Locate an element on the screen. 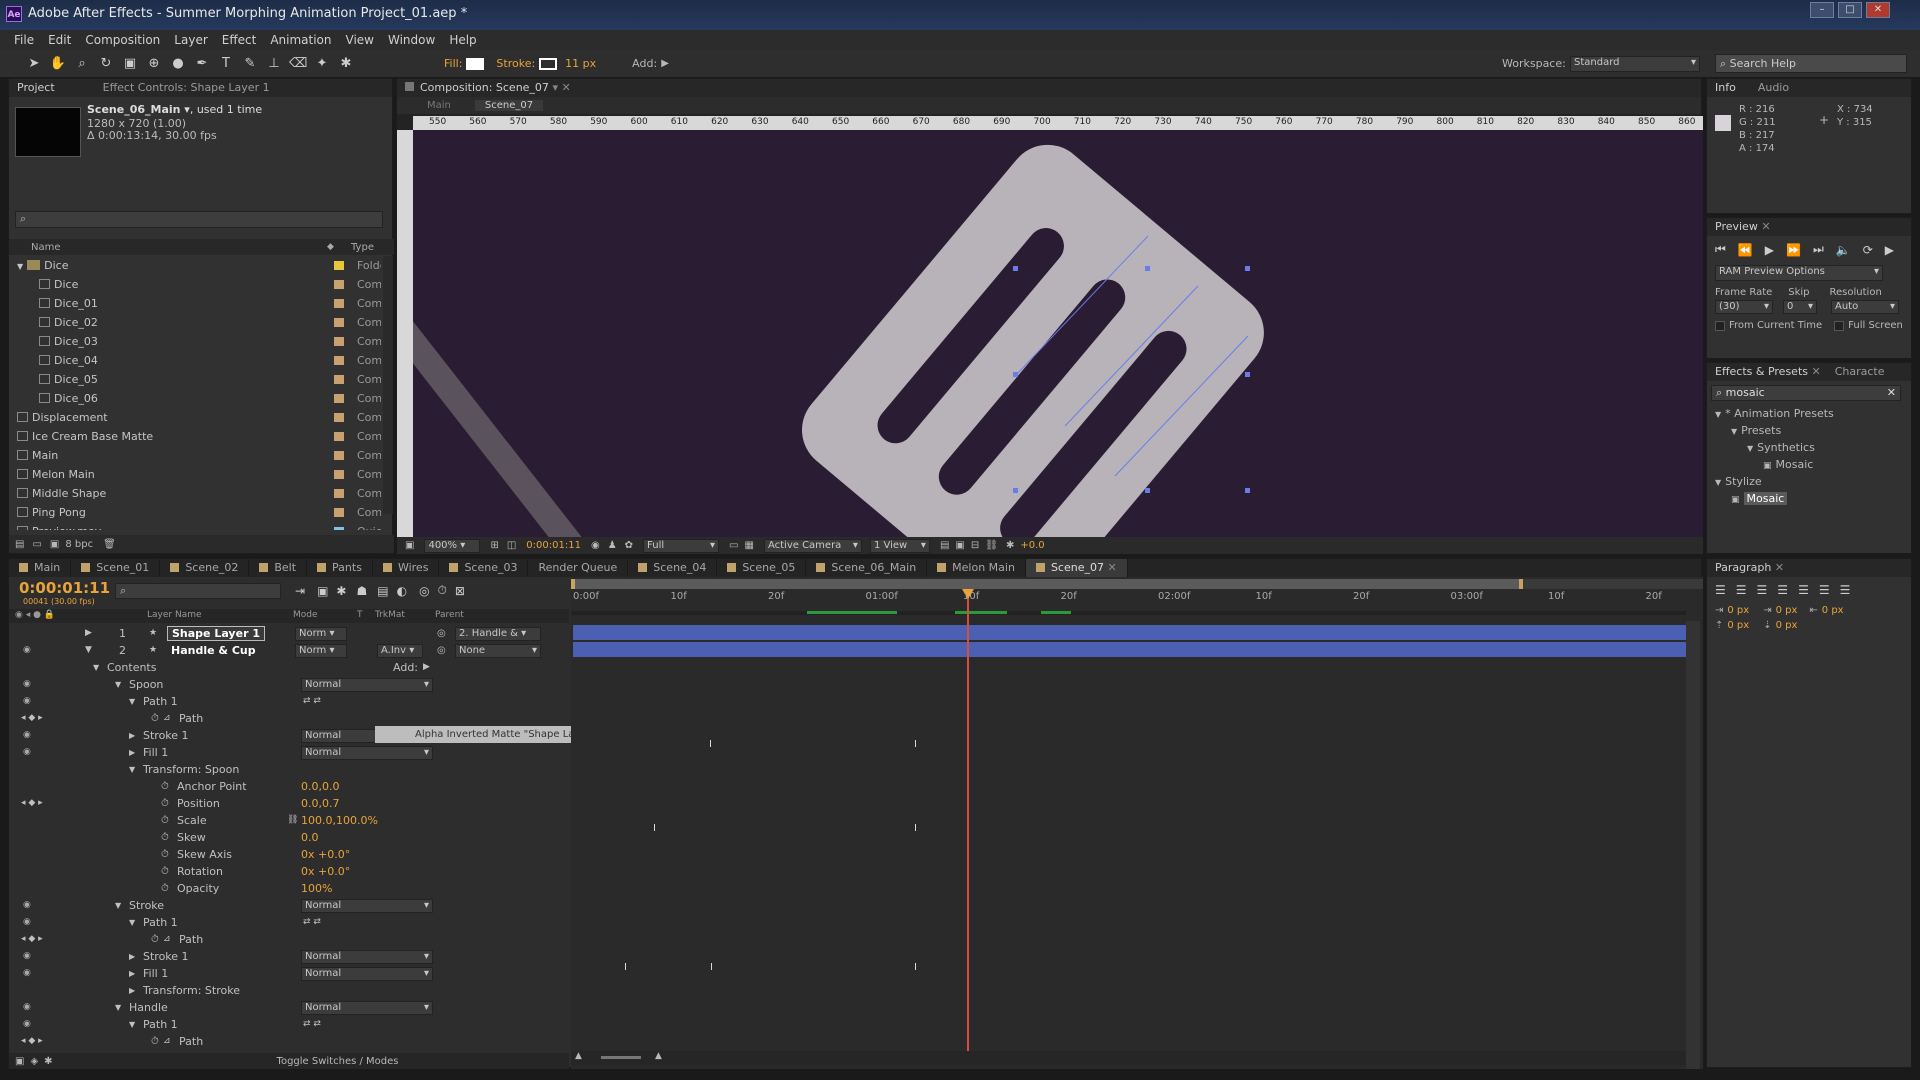  property-row: ⏱ Rotation 0x +0.0° is located at coordinates (289, 871).